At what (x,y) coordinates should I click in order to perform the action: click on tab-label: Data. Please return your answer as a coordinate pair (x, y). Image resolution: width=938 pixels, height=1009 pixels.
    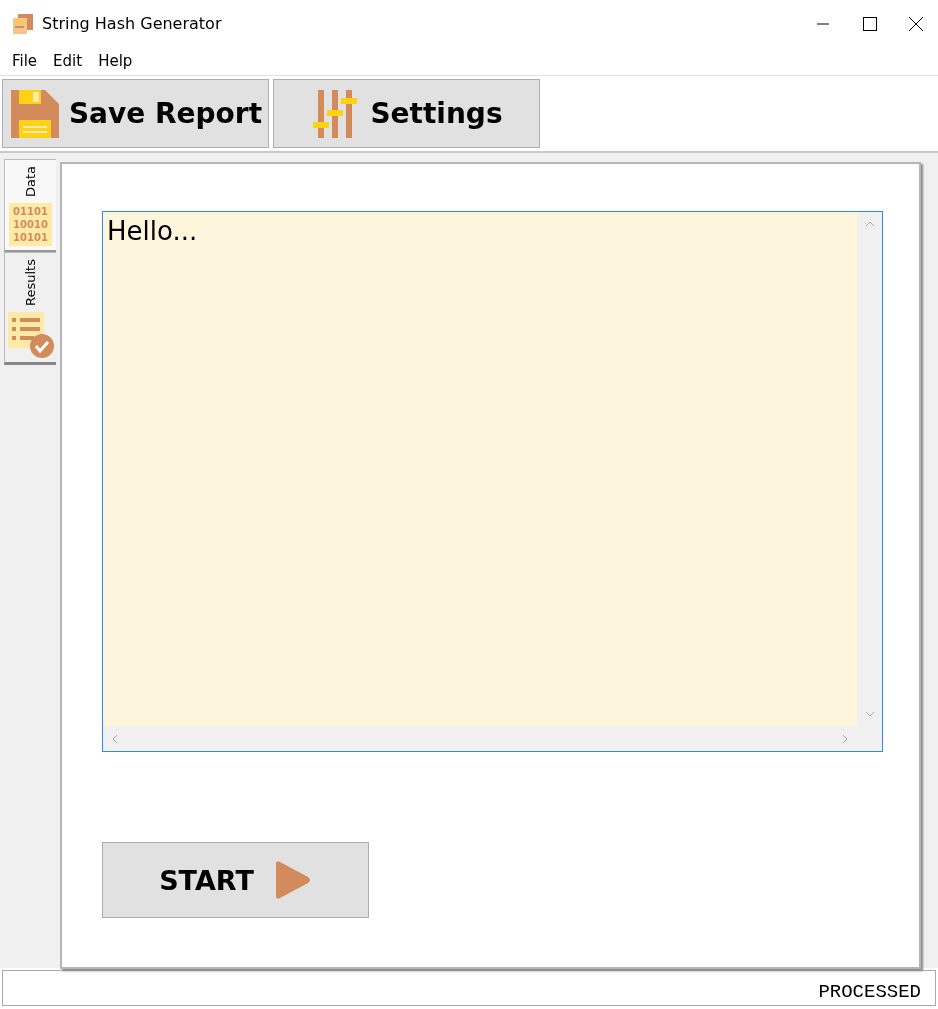
    Looking at the image, I should click on (30, 182).